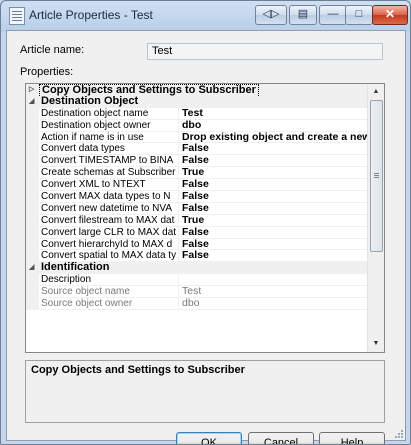  I want to click on properties-label: Properties:, so click(47, 72).